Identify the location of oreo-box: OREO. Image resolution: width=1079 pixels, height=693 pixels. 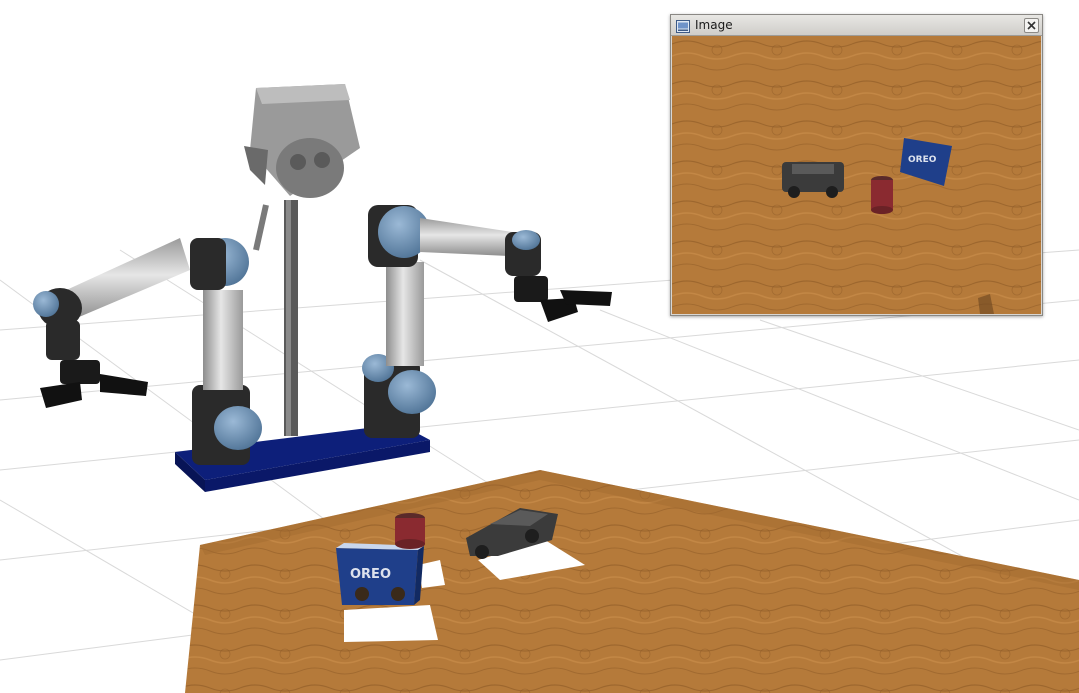
(380, 574).